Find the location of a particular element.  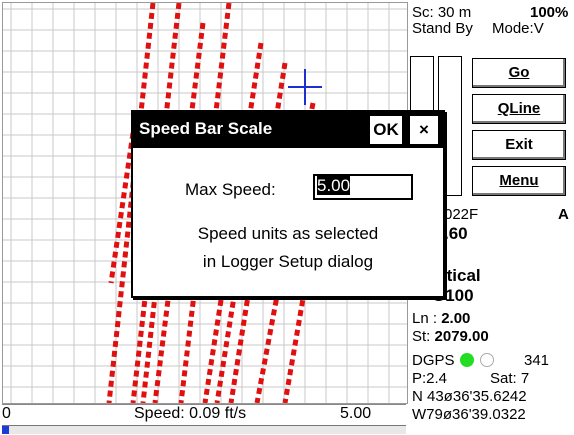

exit-button-label: Exit is located at coordinates (519, 144).